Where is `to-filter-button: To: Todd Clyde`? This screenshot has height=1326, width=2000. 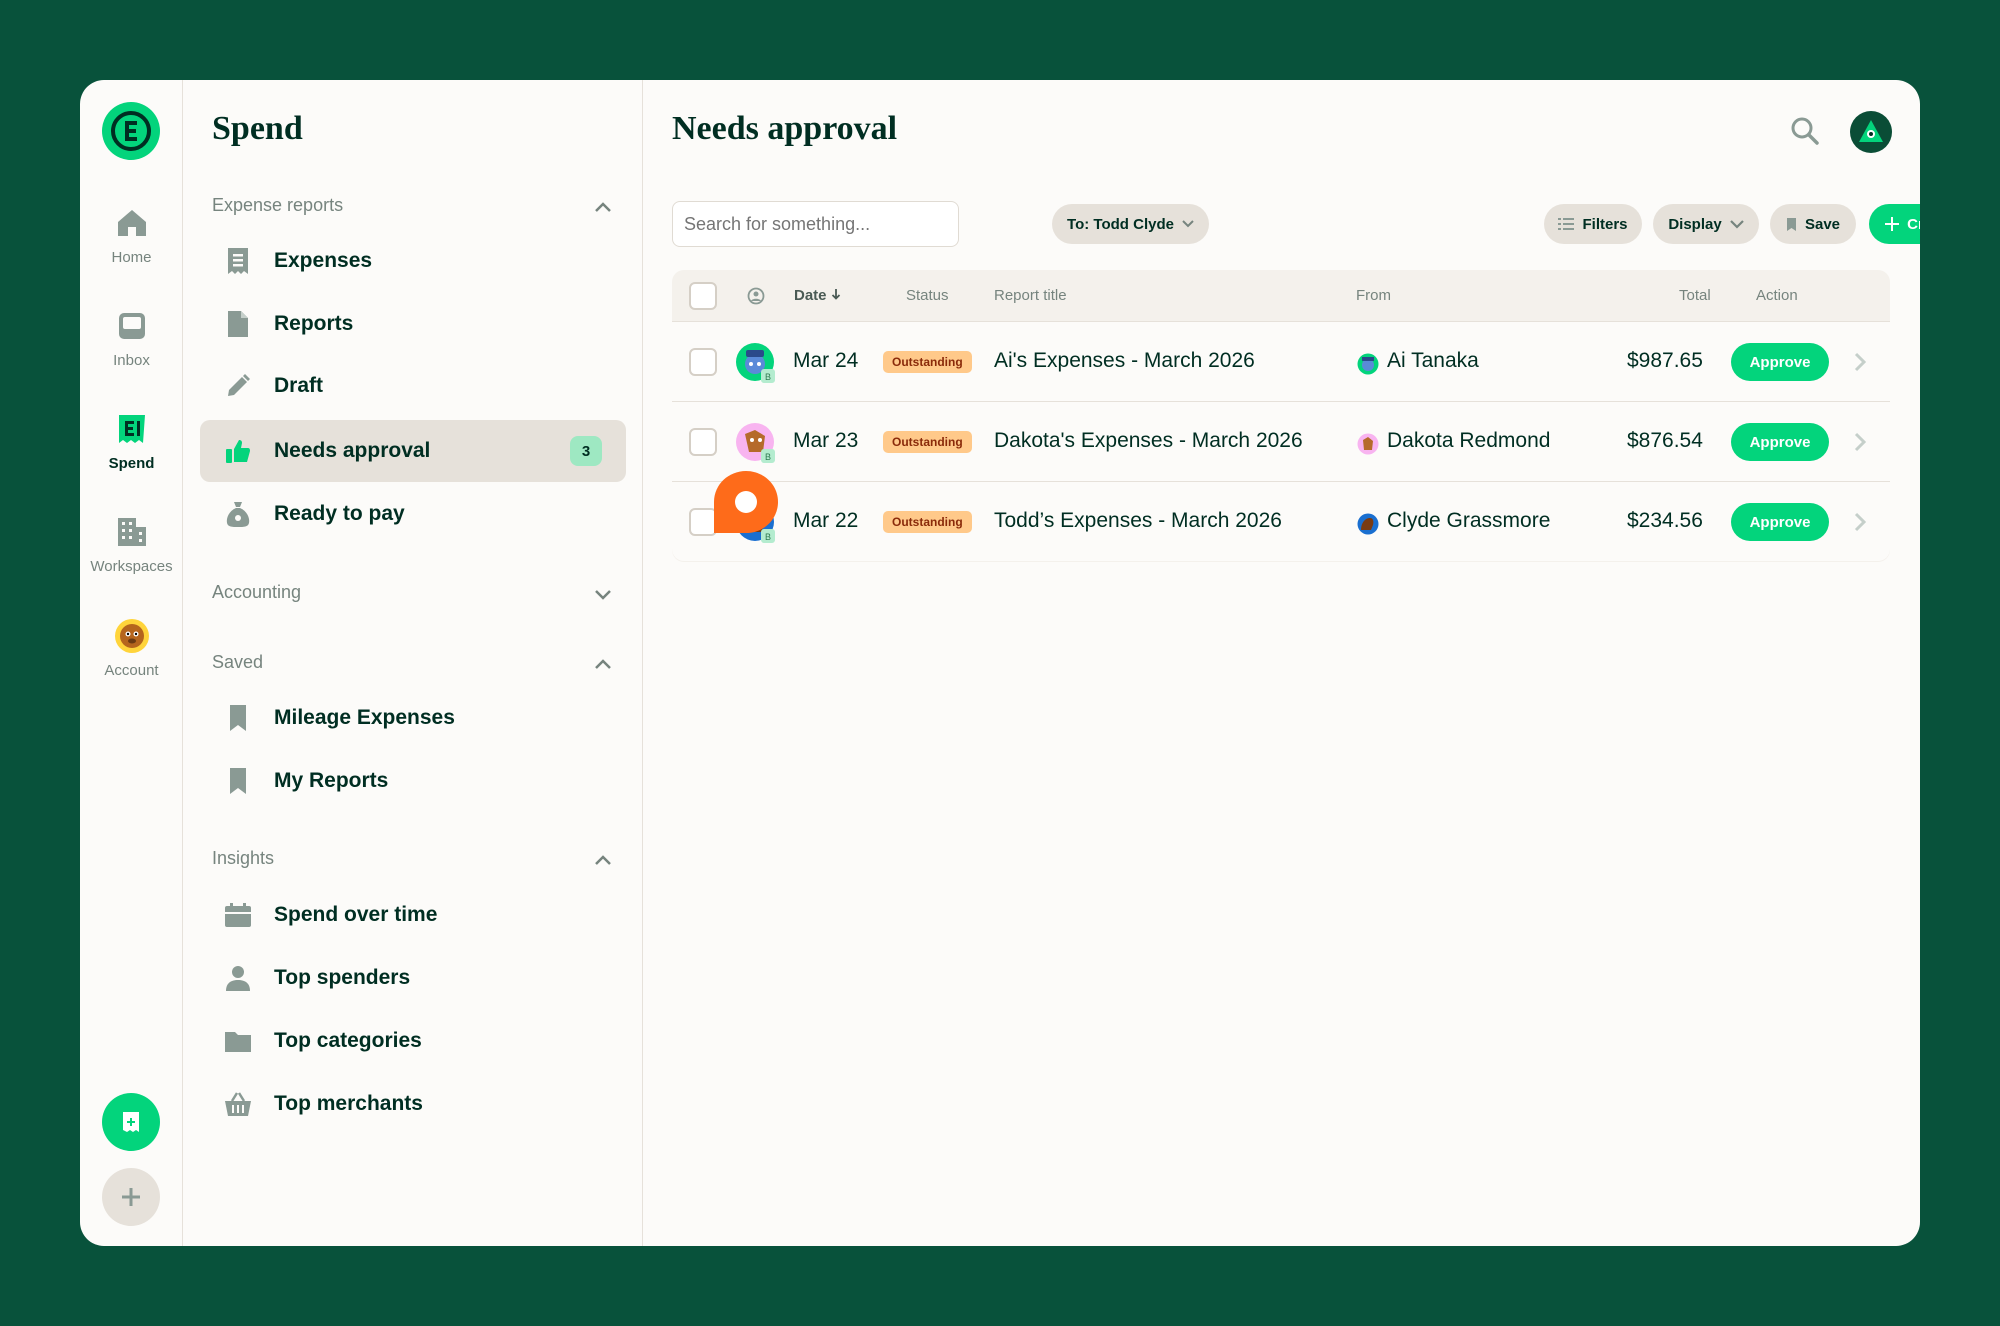 to-filter-button: To: Todd Clyde is located at coordinates (1130, 224).